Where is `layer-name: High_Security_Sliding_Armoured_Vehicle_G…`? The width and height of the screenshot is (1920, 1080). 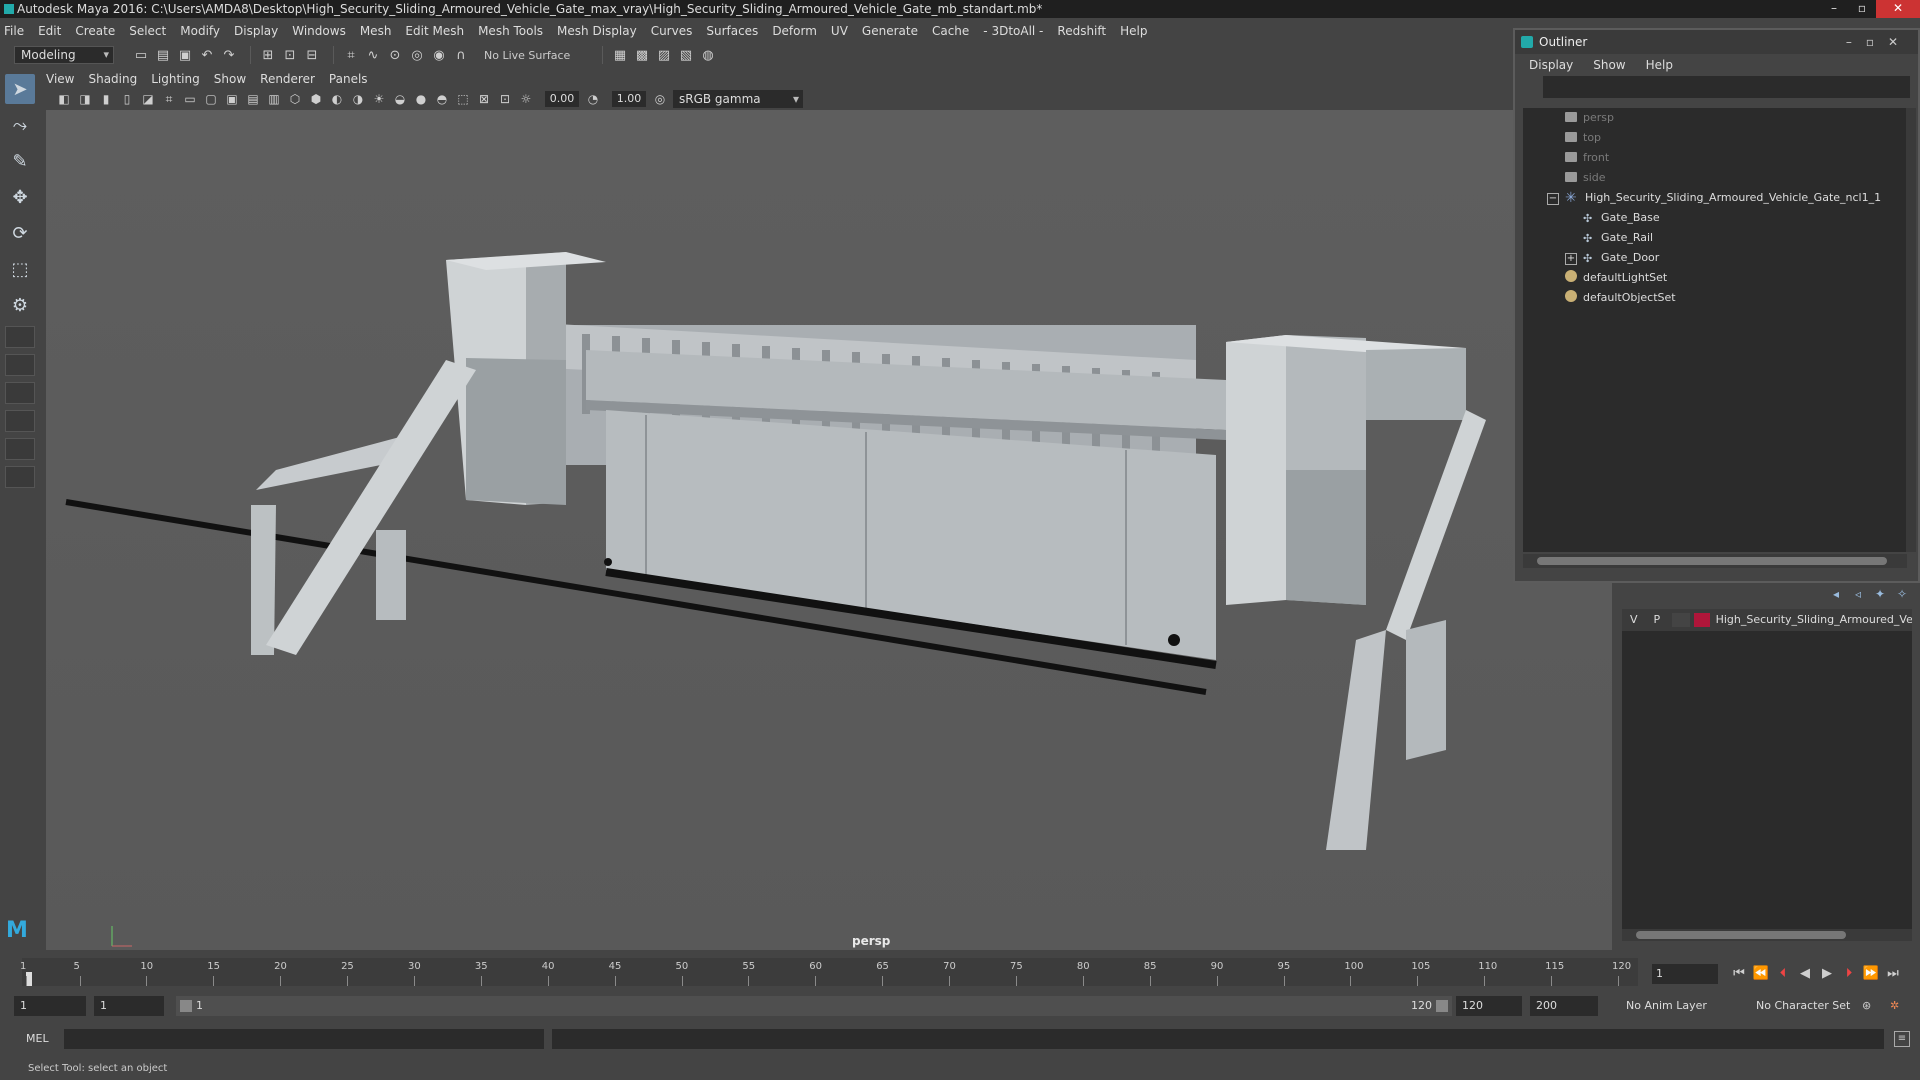 layer-name: High_Security_Sliding_Armoured_Vehicle_G… is located at coordinates (1814, 620).